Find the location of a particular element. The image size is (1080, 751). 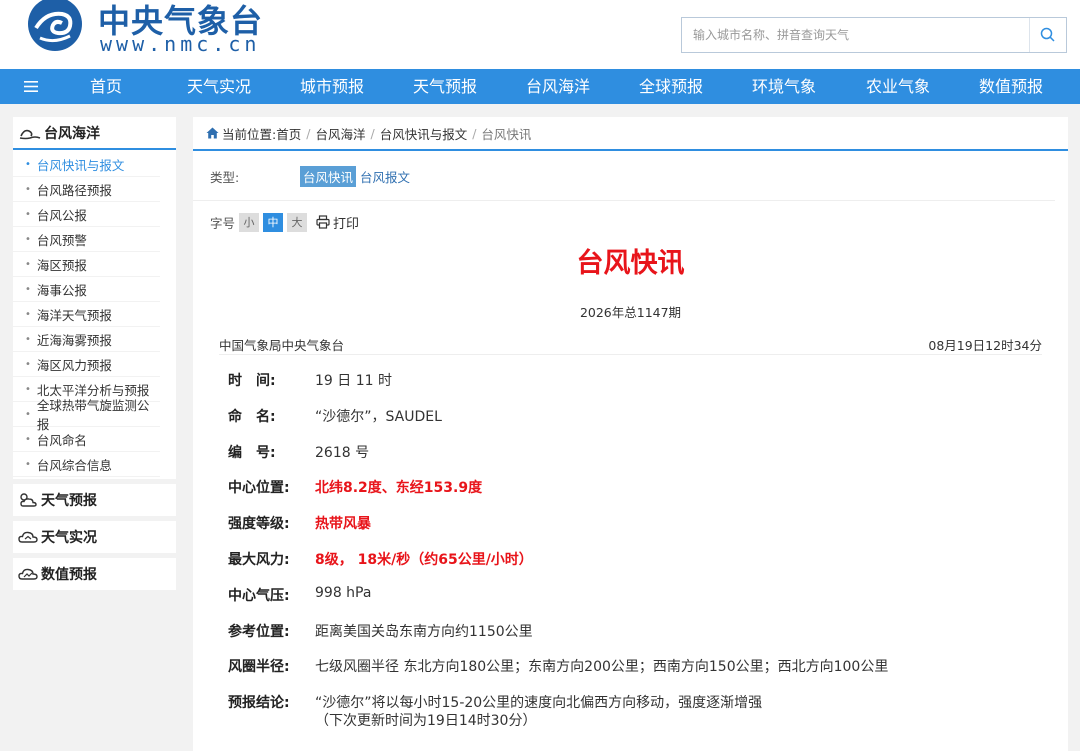

info-value: 2618 号 is located at coordinates (342, 452).